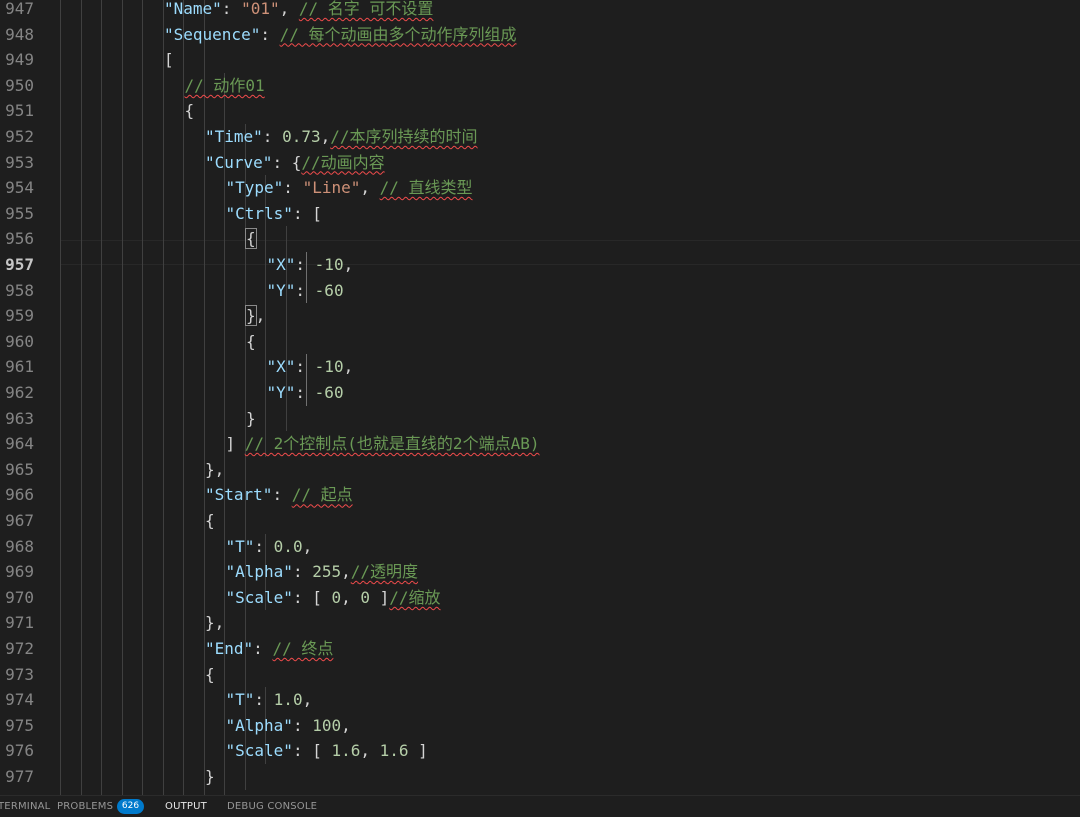 The width and height of the screenshot is (1080, 817). What do you see at coordinates (327, 572) in the screenshot?
I see `number-value: 255` at bounding box center [327, 572].